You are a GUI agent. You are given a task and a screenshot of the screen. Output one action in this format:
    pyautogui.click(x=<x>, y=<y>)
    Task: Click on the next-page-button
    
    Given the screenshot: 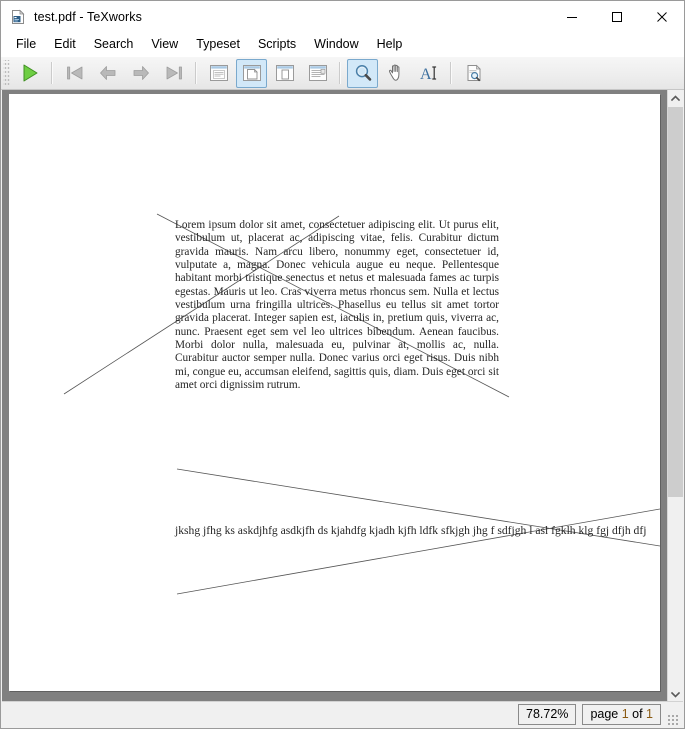 What is the action you would take?
    pyautogui.click(x=140, y=73)
    